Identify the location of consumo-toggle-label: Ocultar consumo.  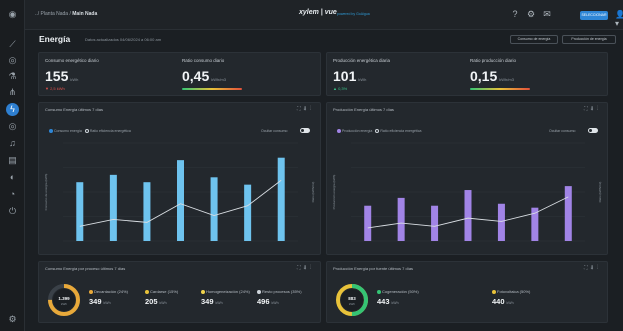
(274, 131).